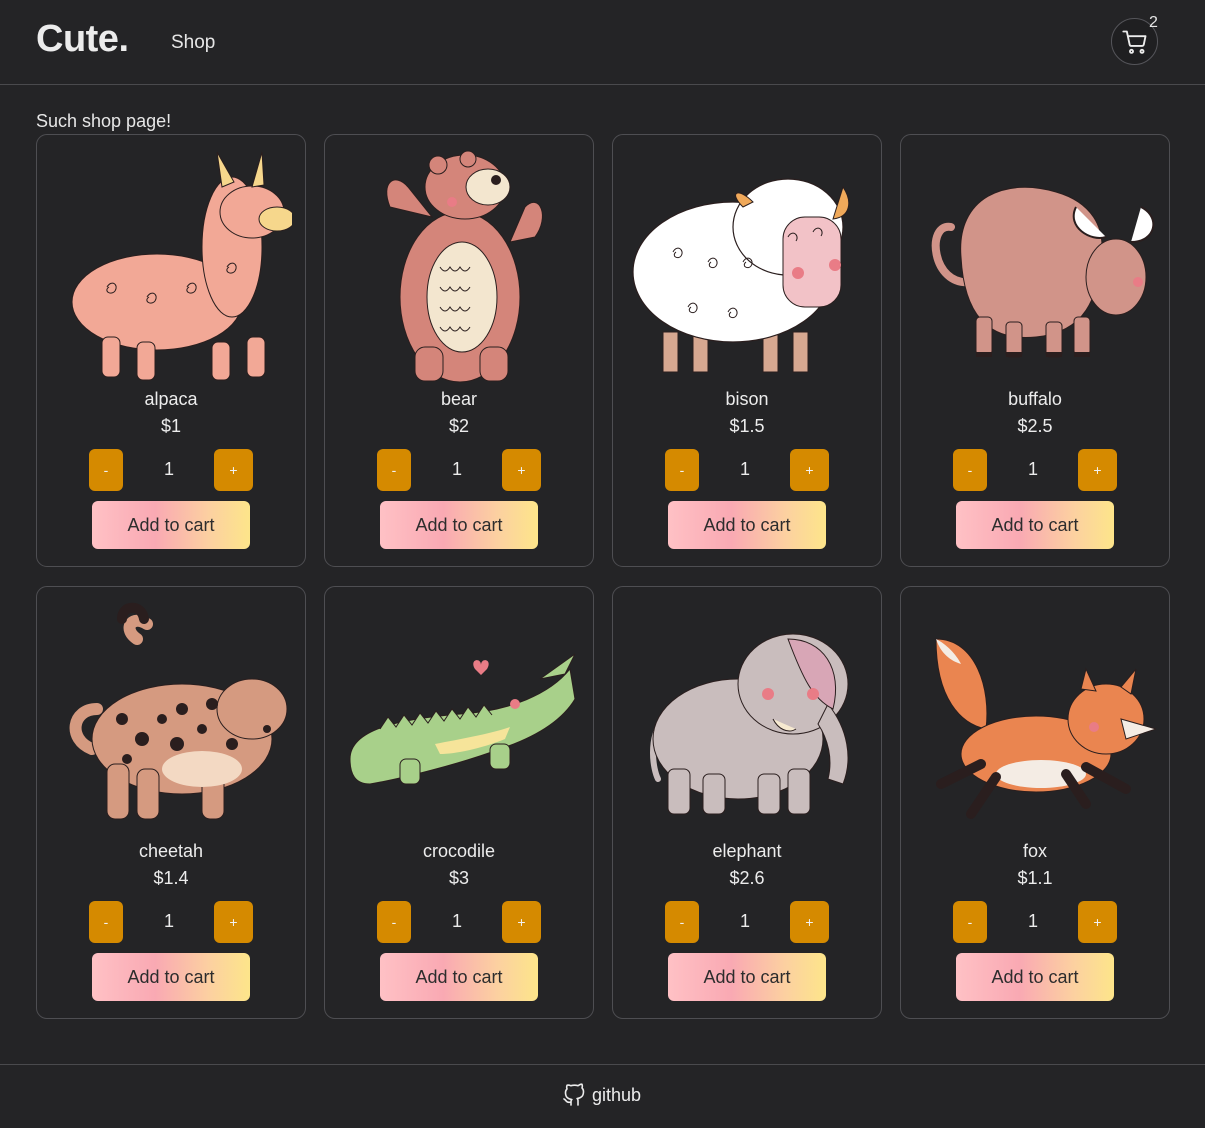 Image resolution: width=1205 pixels, height=1128 pixels. I want to click on product-card-crocodile: crocodile $3 - 1 + Add to cart, so click(459, 802).